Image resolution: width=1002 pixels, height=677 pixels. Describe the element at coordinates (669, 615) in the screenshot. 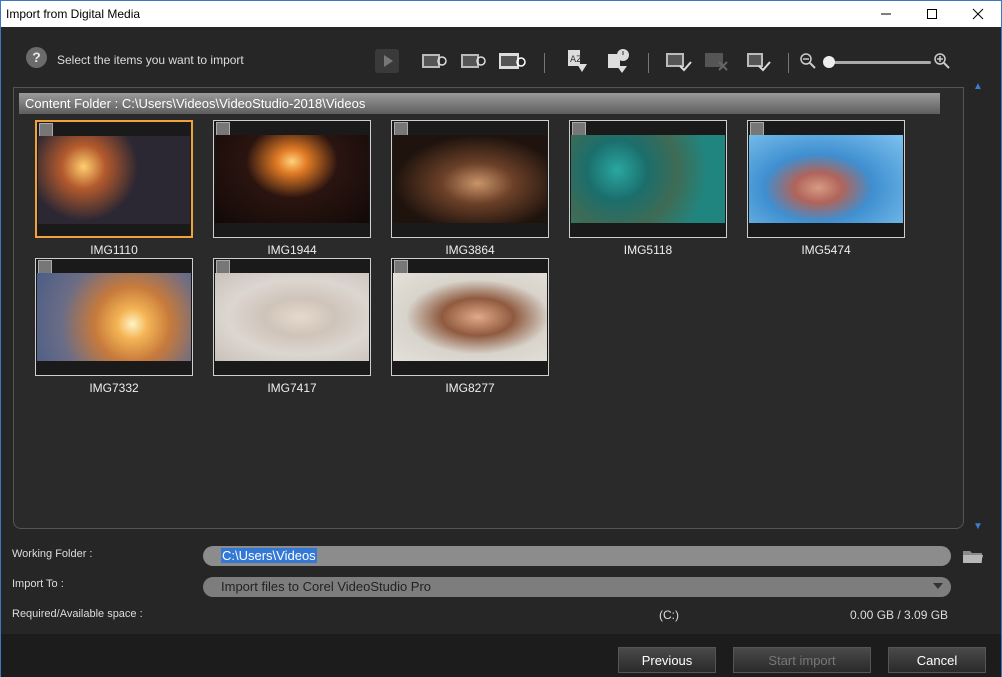

I see `drive-label: (C:)` at that location.